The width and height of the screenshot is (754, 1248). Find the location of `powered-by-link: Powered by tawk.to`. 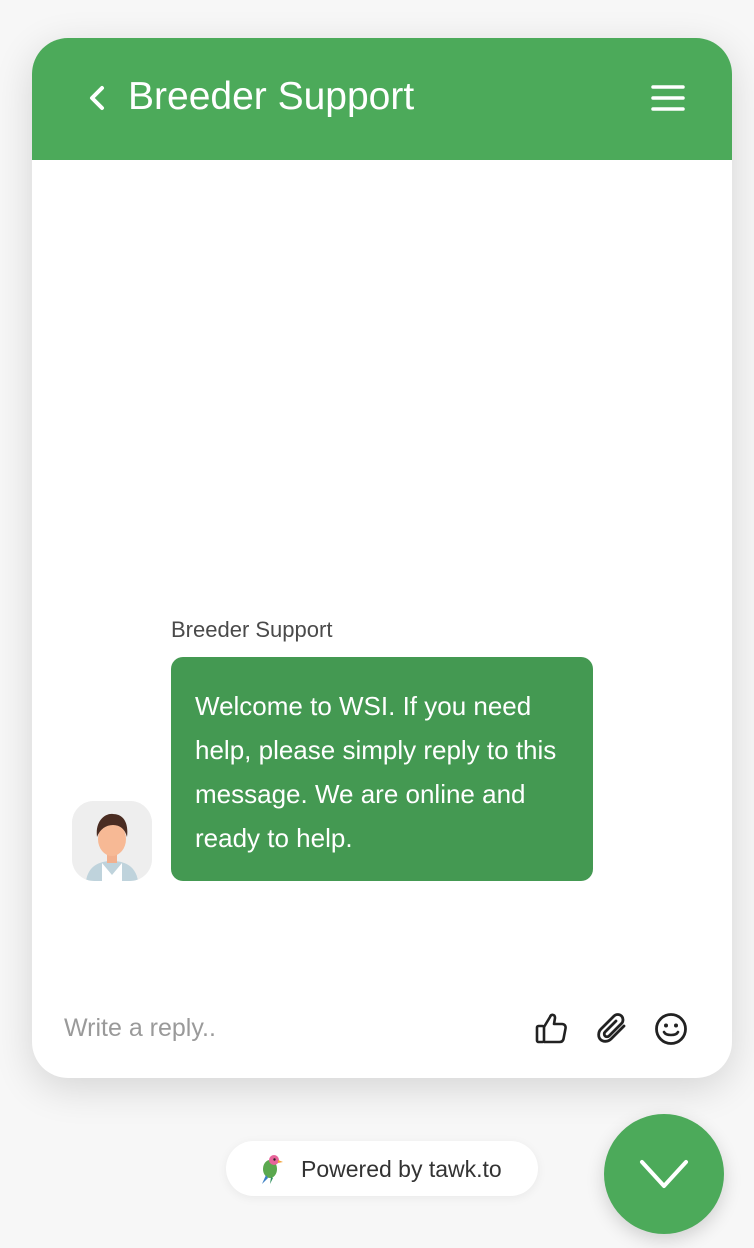

powered-by-link: Powered by tawk.to is located at coordinates (382, 1168).